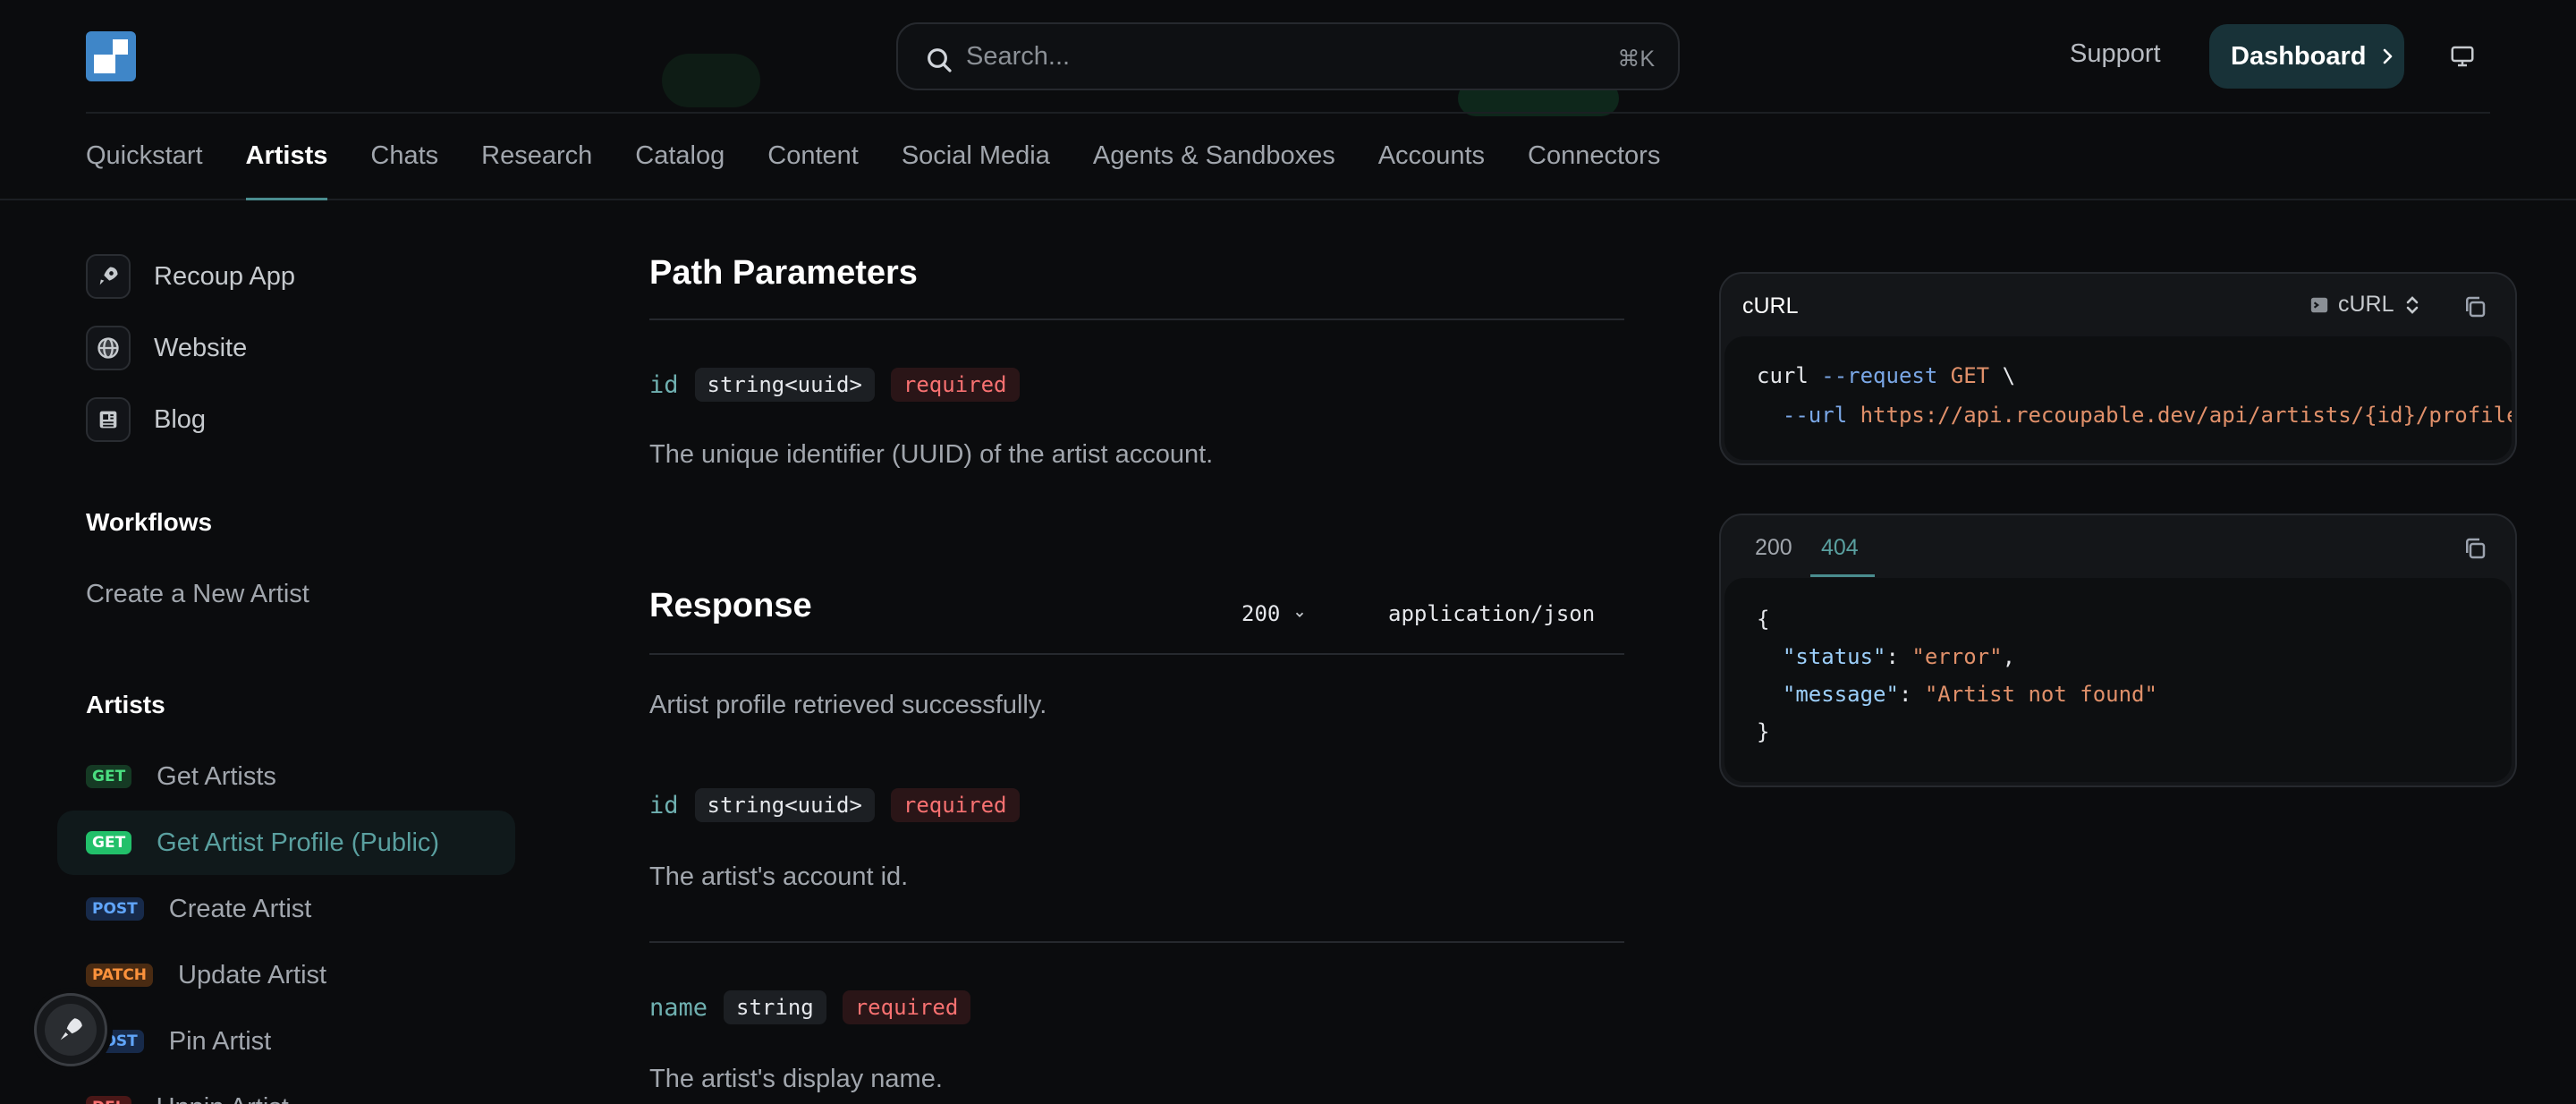 This screenshot has width=2576, height=1104. Describe the element at coordinates (1214, 170) in the screenshot. I see `tab-agents-sandboxes: Agents & Sandboxes` at that location.